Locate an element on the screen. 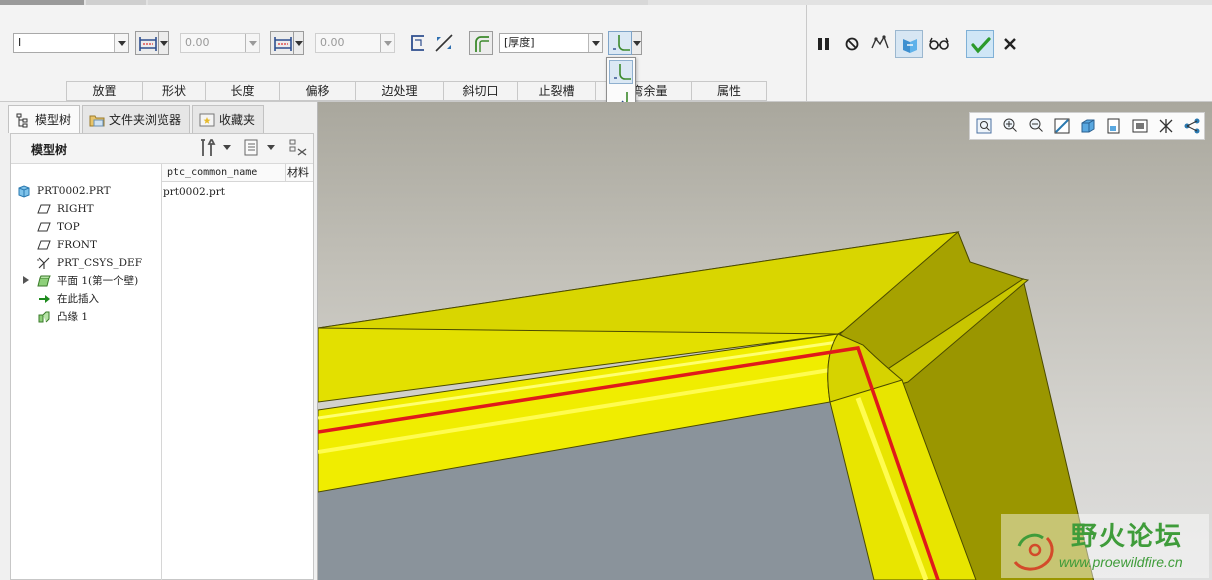  tree-item-label: 凸缘 1 is located at coordinates (73, 317).